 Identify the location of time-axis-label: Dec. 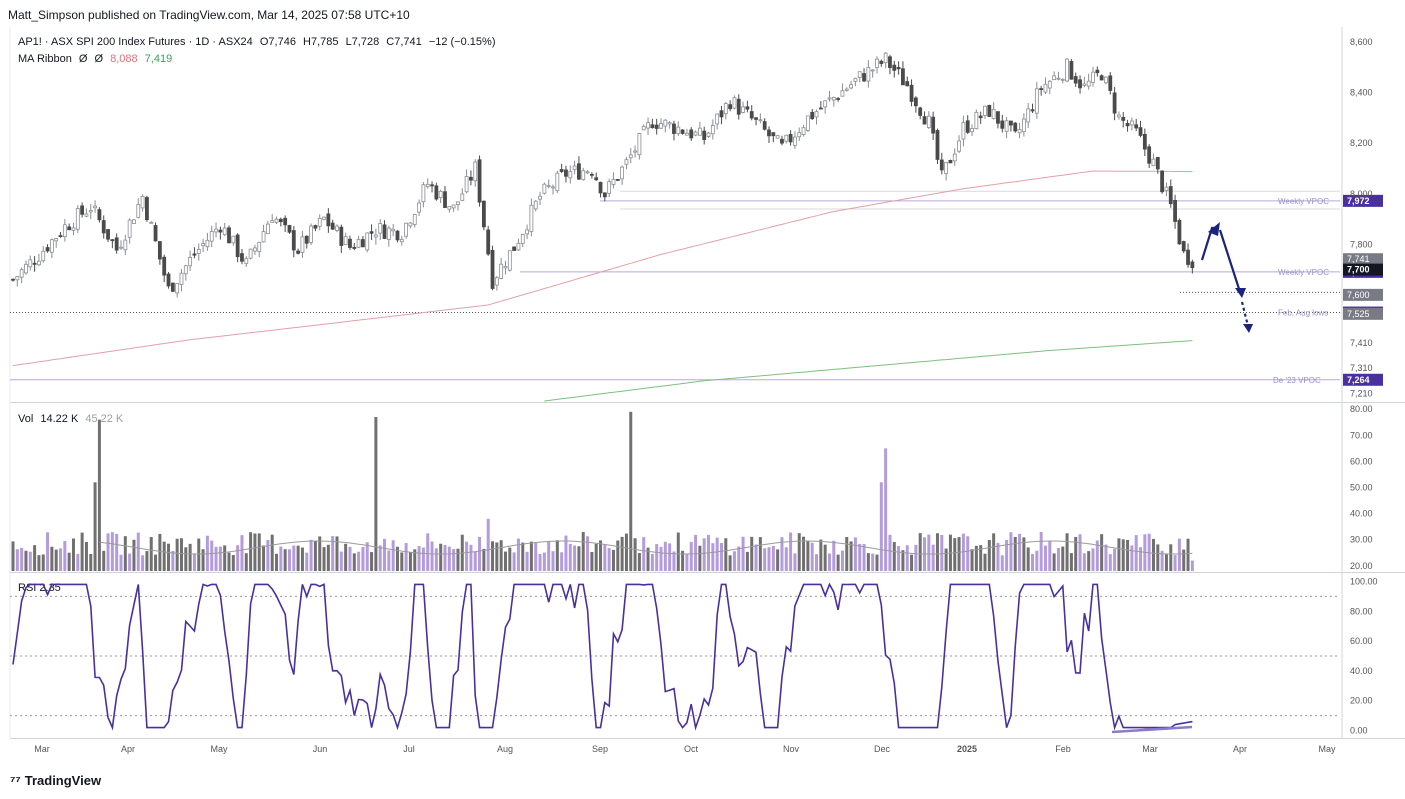
(882, 749).